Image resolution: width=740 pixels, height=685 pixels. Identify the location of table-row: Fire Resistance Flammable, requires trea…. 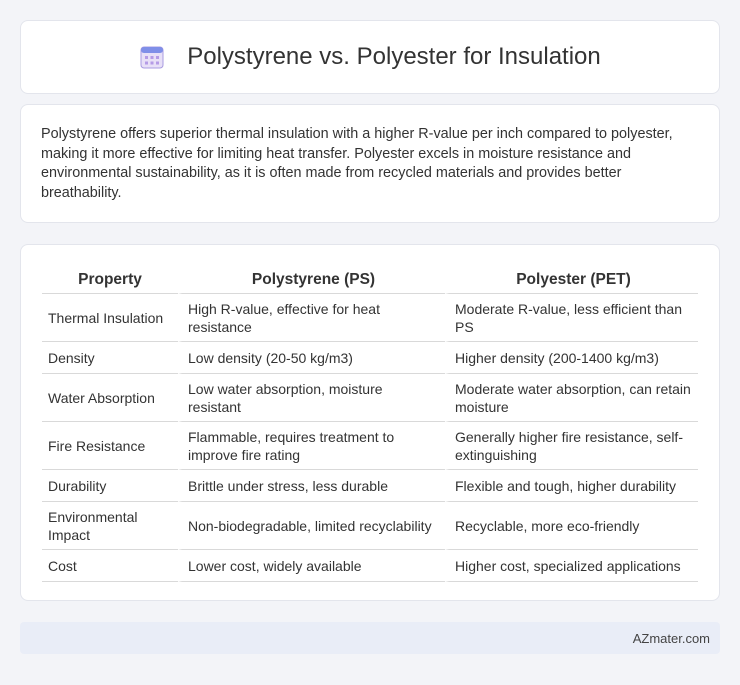
(370, 446).